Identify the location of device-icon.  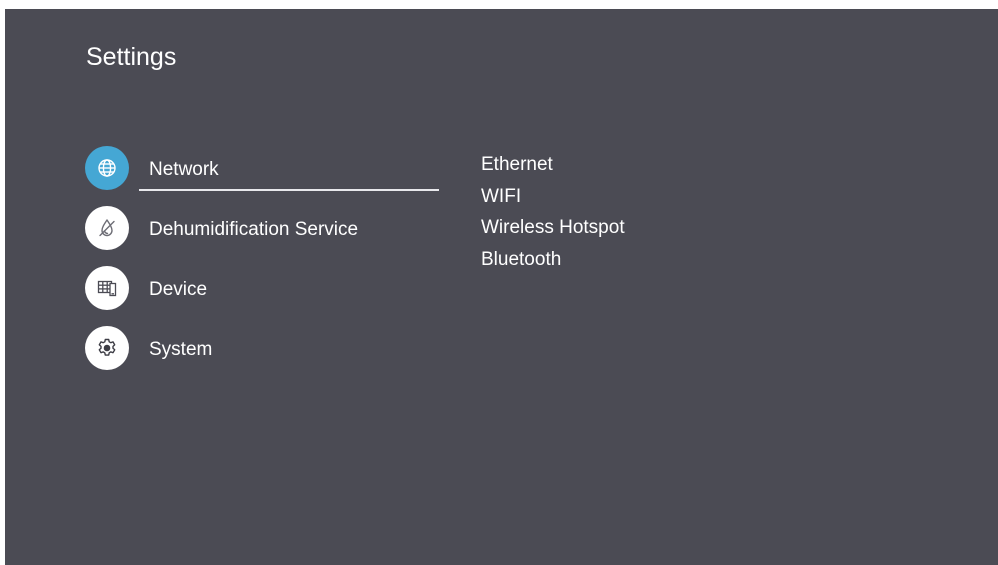
(107, 288).